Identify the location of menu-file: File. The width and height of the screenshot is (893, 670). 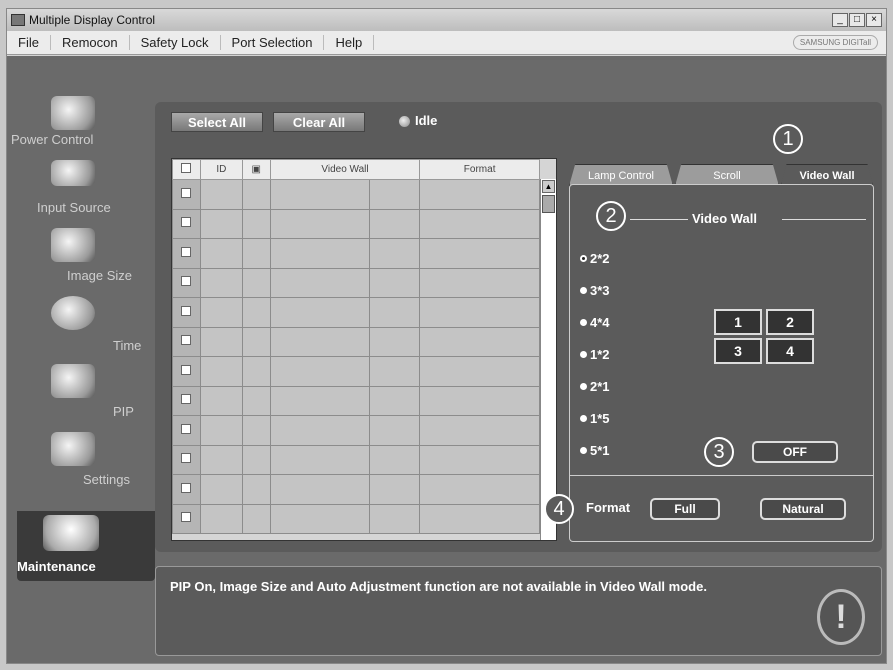
(29, 42).